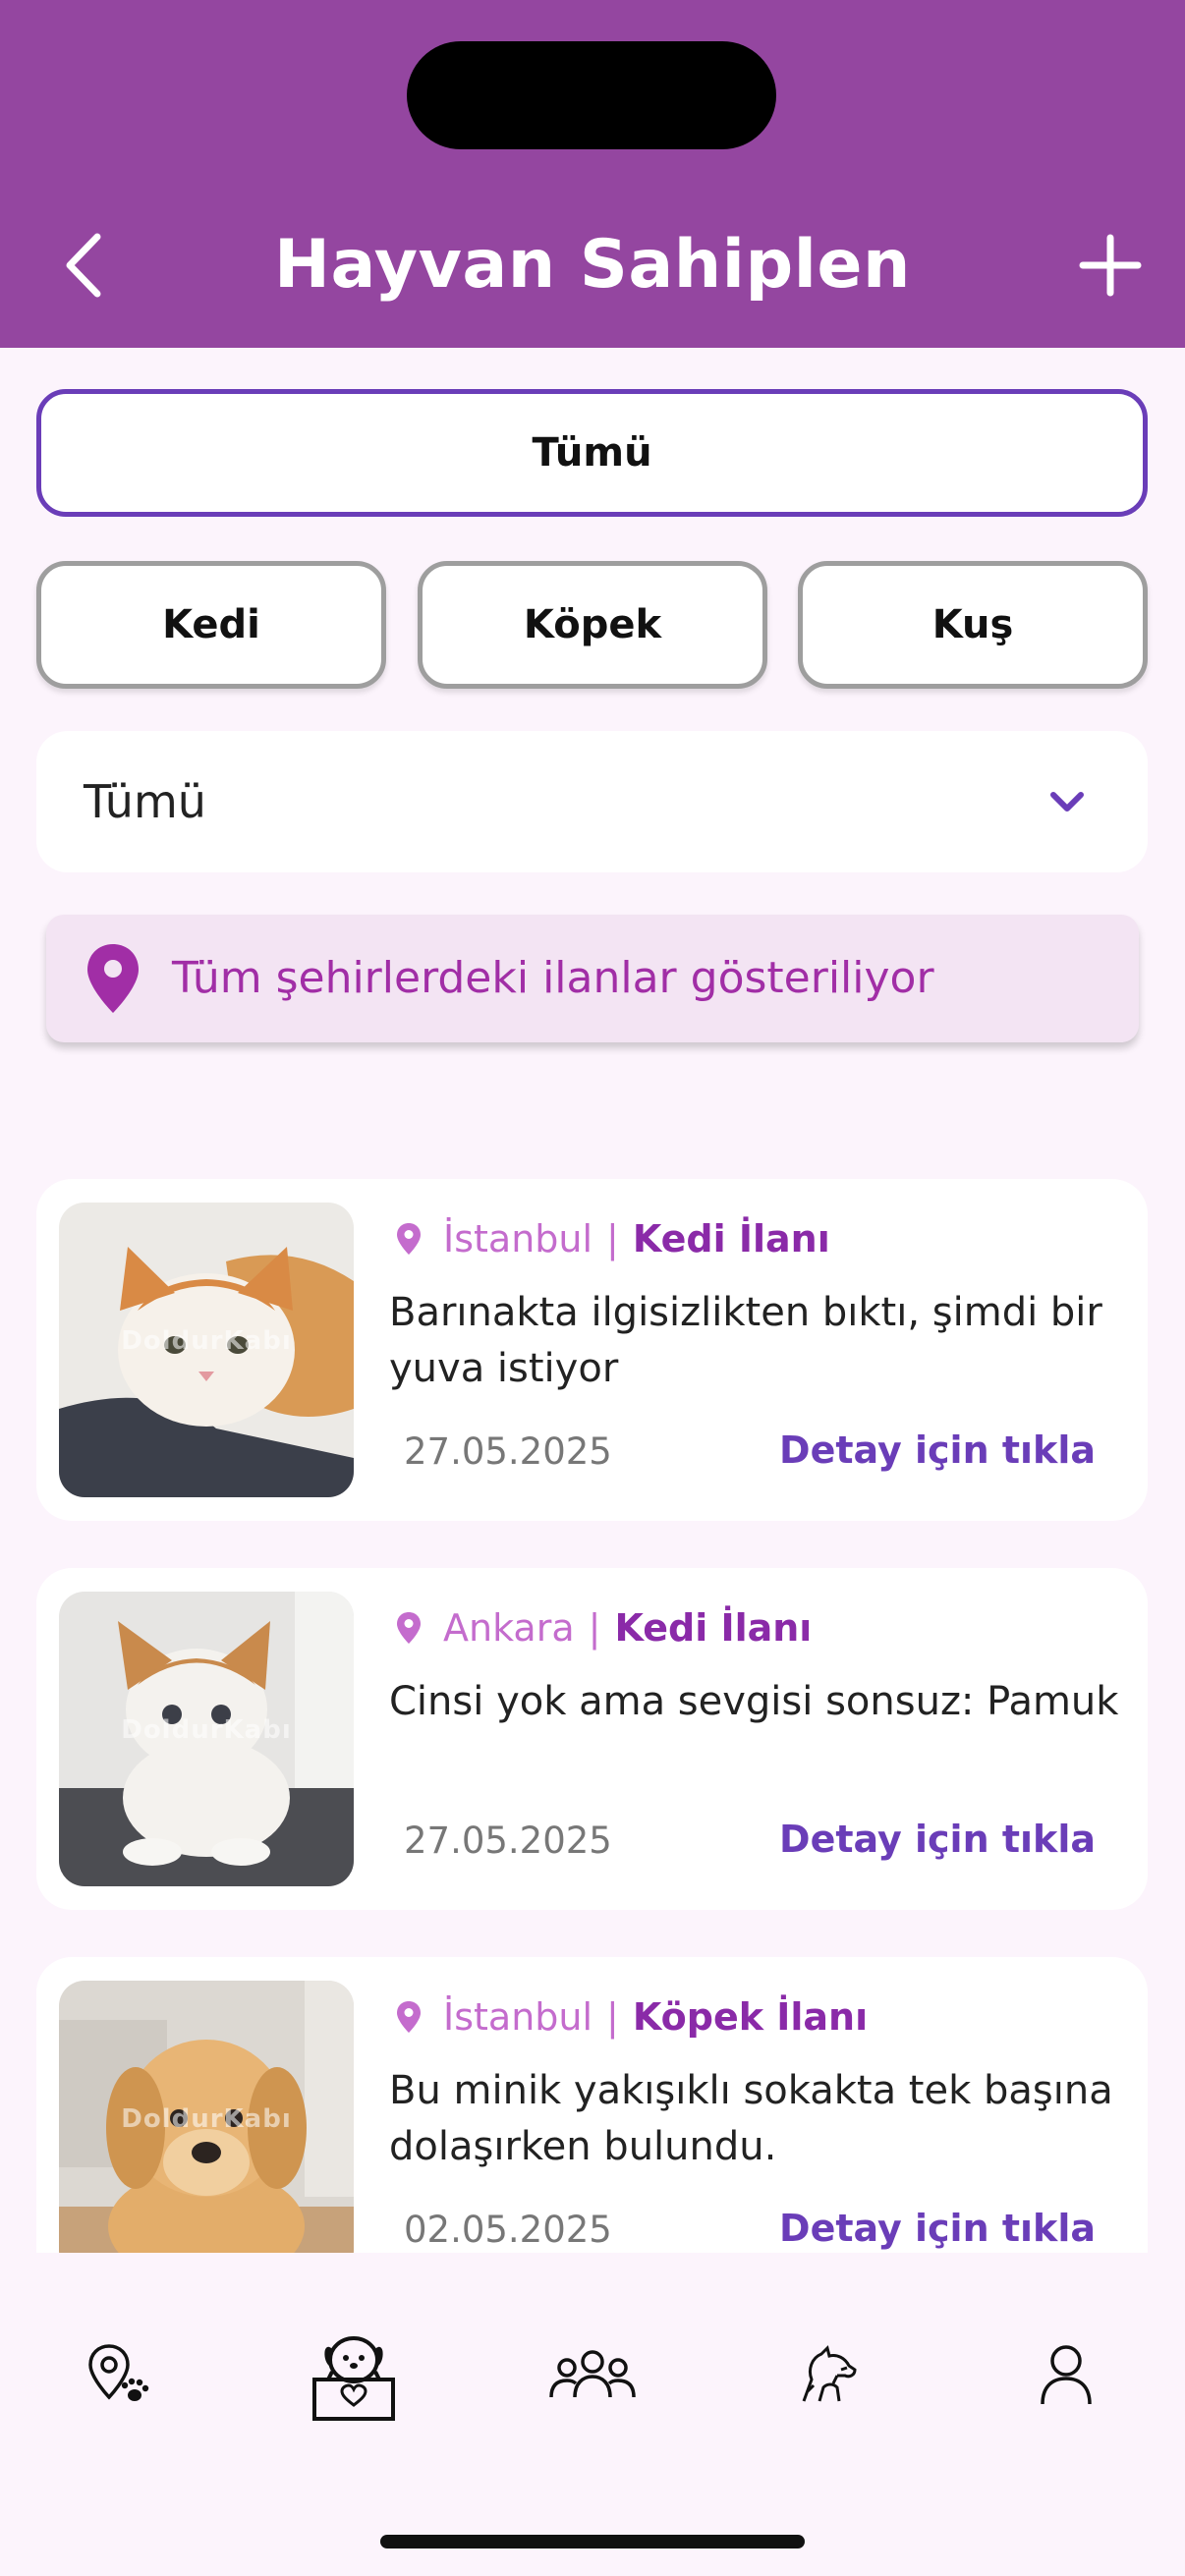 This screenshot has width=1185, height=2576. I want to click on adoption-box-icon, so click(353, 2378).